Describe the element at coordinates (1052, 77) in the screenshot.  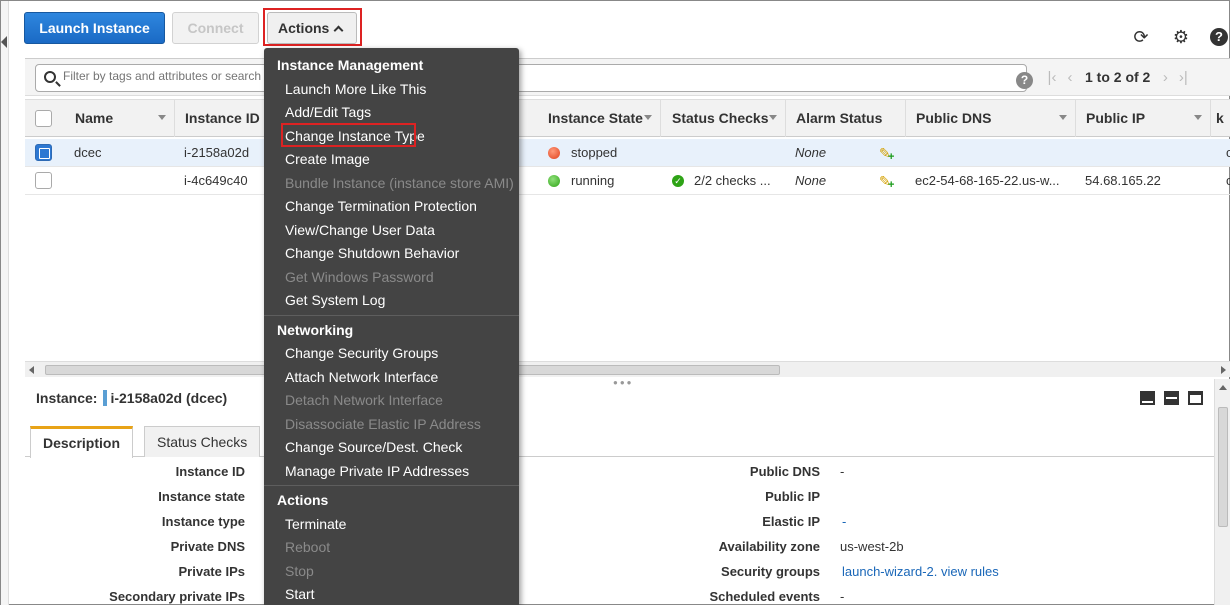
I see `first-page-icon: |‹` at that location.